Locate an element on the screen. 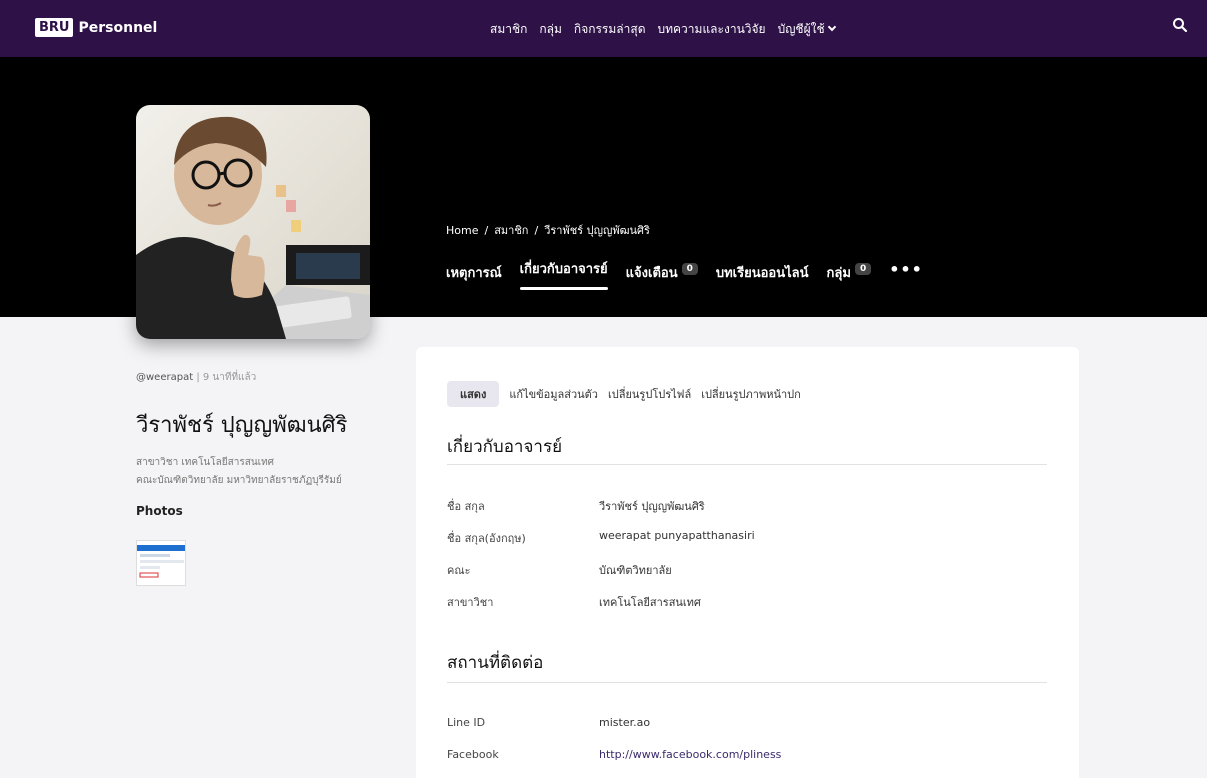 The width and height of the screenshot is (1207, 778). info-row-faculty: คณะ บัณฑิตวิทยาลัย is located at coordinates (559, 570).